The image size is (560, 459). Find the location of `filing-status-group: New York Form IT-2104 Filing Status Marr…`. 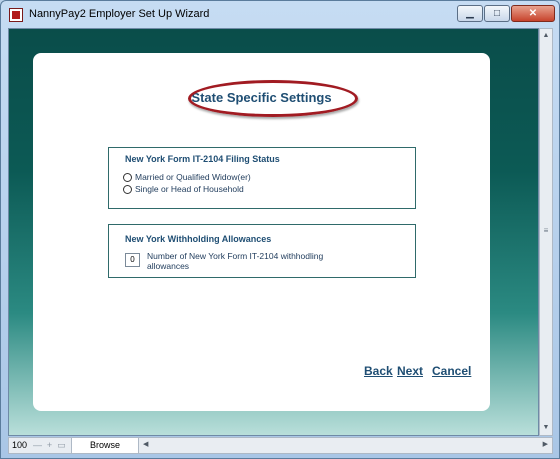

filing-status-group: New York Form IT-2104 Filing Status Marr… is located at coordinates (262, 178).